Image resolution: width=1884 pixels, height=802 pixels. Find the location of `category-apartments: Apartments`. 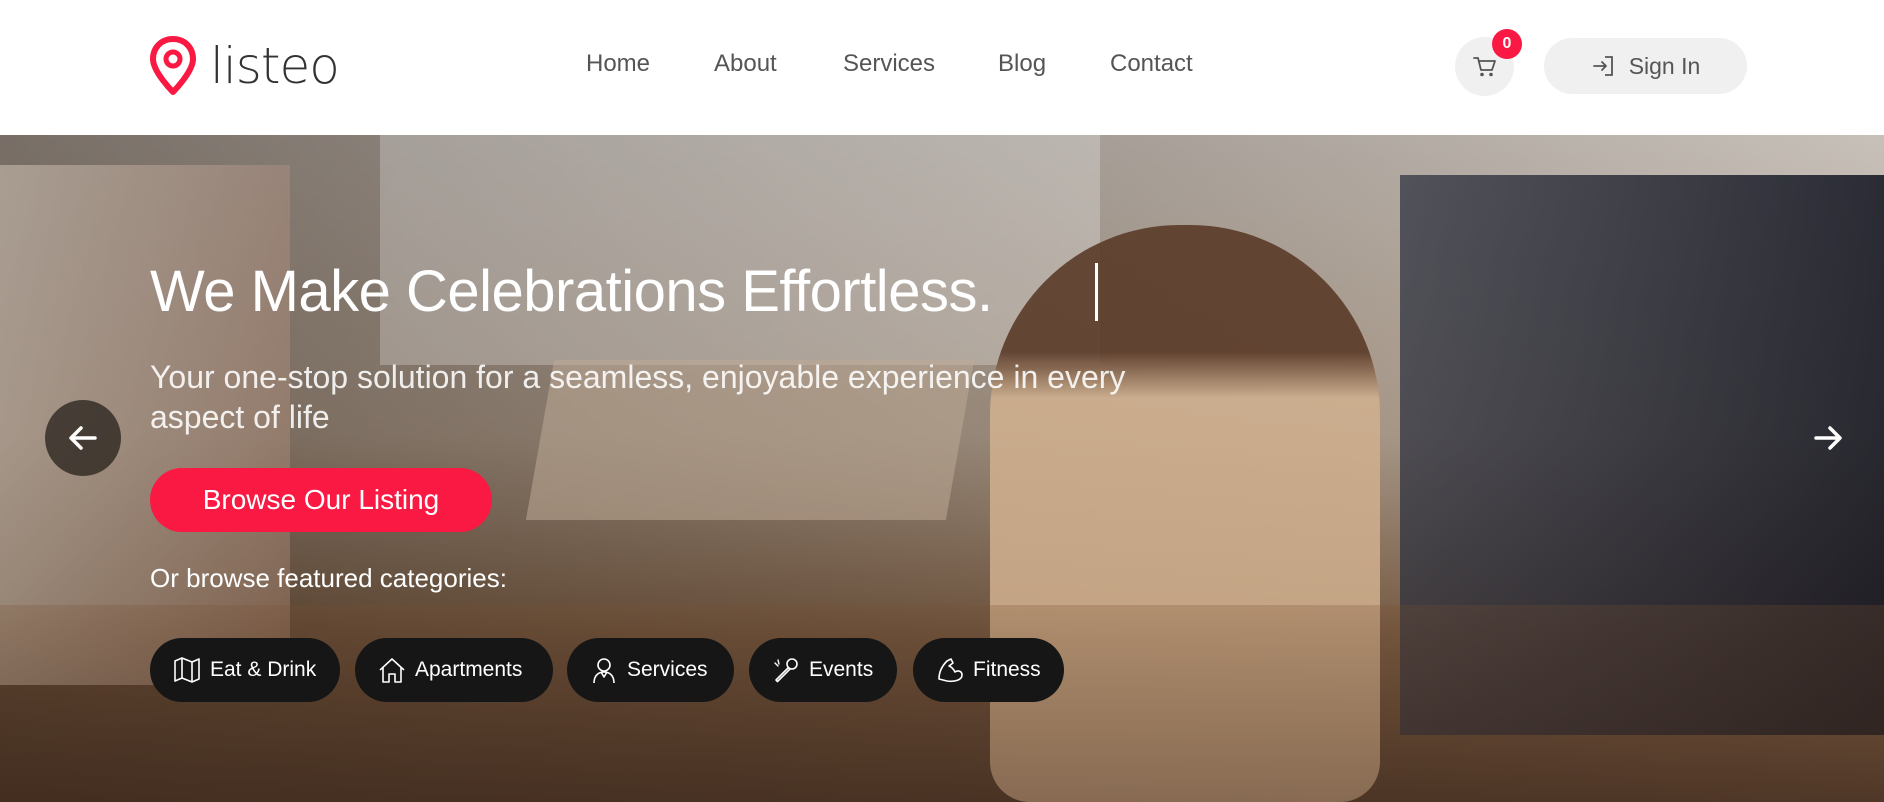

category-apartments: Apartments is located at coordinates (454, 670).